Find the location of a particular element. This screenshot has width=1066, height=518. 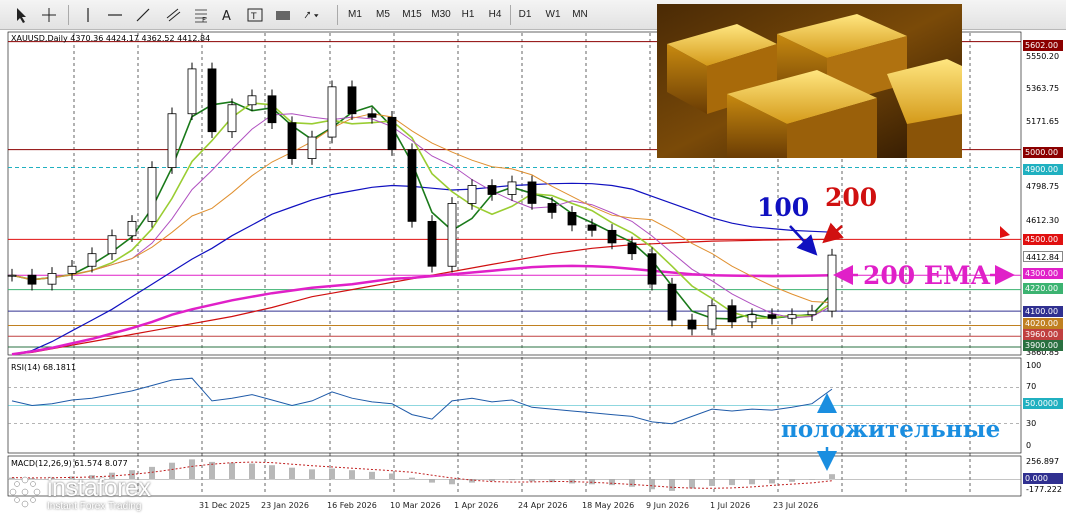

macd-zero-tag: 0.000 is located at coordinates (1043, 478).